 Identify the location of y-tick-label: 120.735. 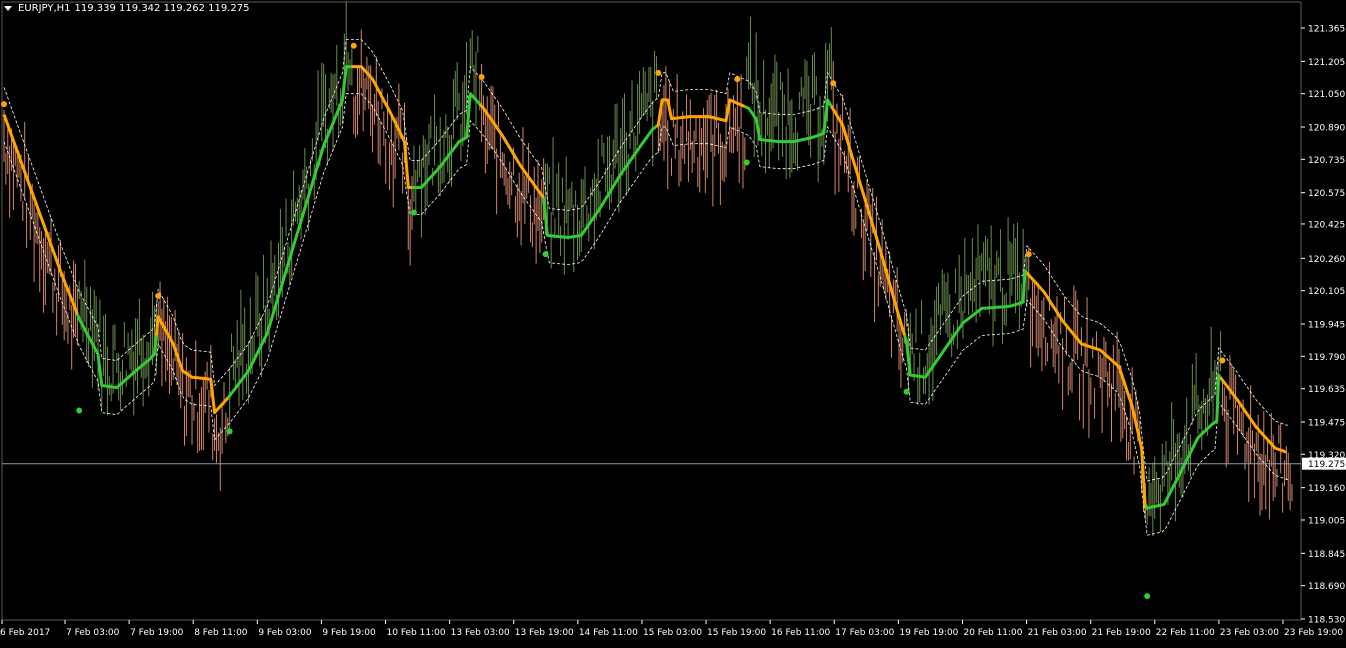
(1326, 161).